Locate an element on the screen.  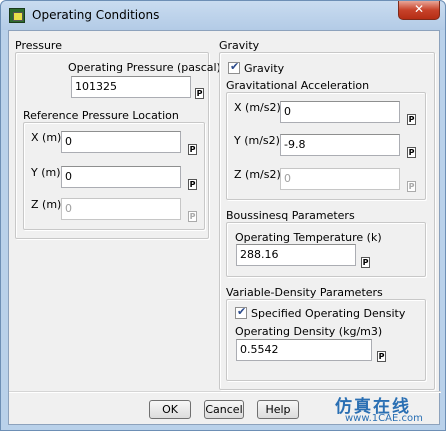
ref-x-param-button: P is located at coordinates (192, 149).